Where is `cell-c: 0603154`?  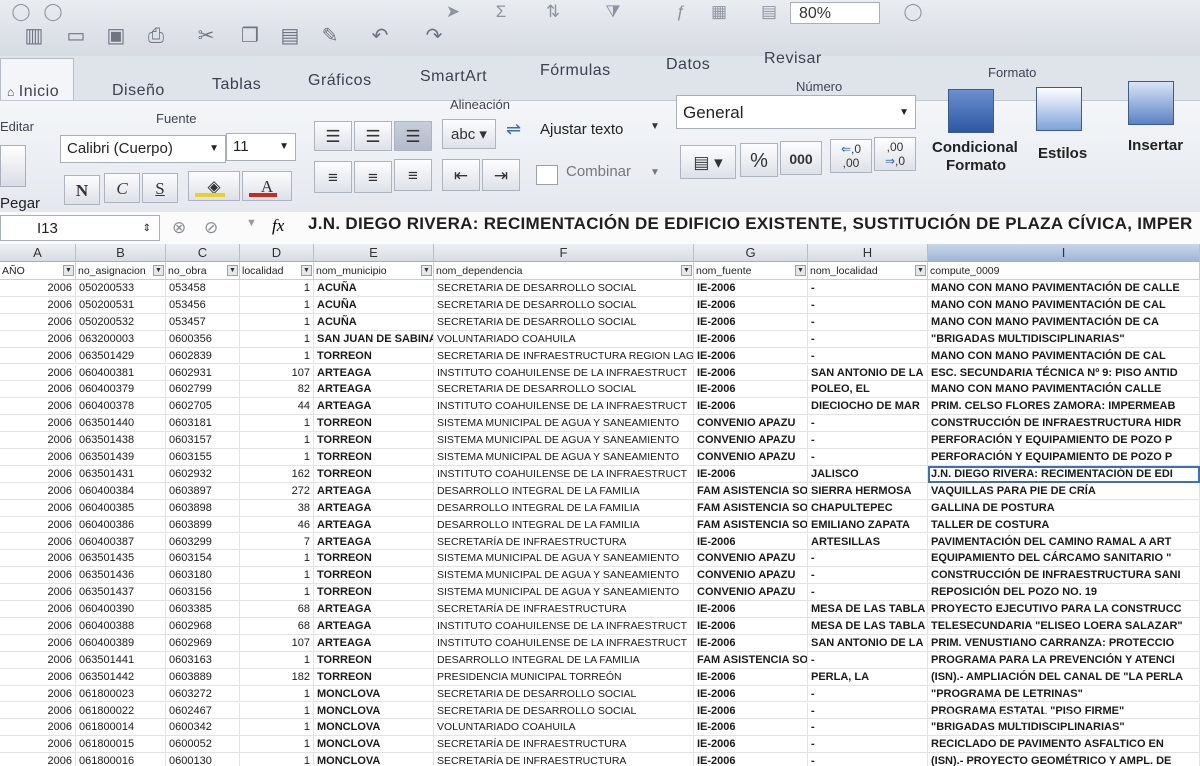 cell-c: 0603154 is located at coordinates (203, 559).